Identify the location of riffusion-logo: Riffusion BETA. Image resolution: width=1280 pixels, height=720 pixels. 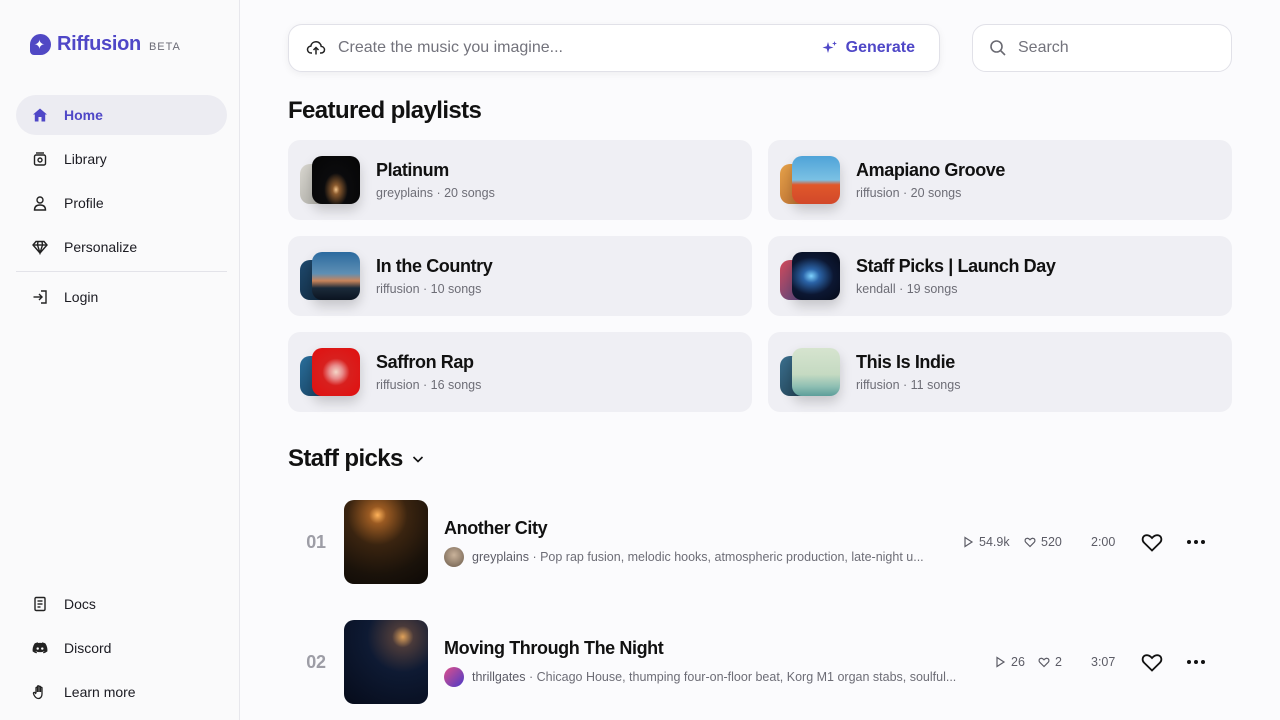
(105, 44).